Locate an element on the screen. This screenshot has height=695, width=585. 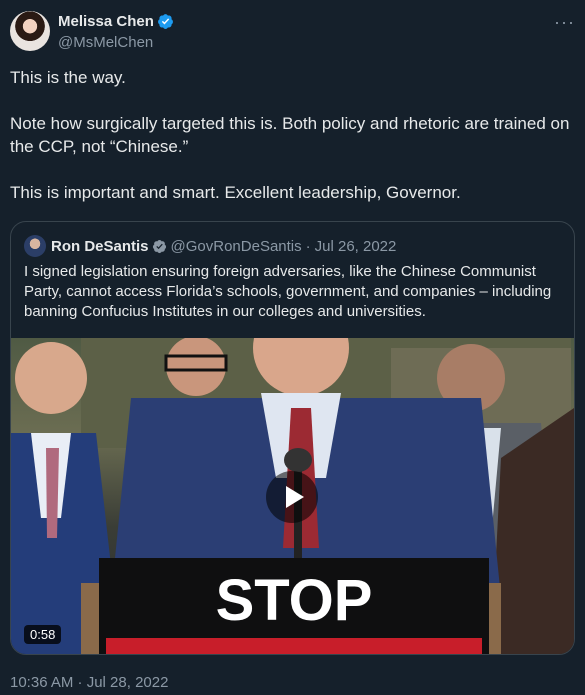
author-name: Melissa Chen is located at coordinates (106, 21).